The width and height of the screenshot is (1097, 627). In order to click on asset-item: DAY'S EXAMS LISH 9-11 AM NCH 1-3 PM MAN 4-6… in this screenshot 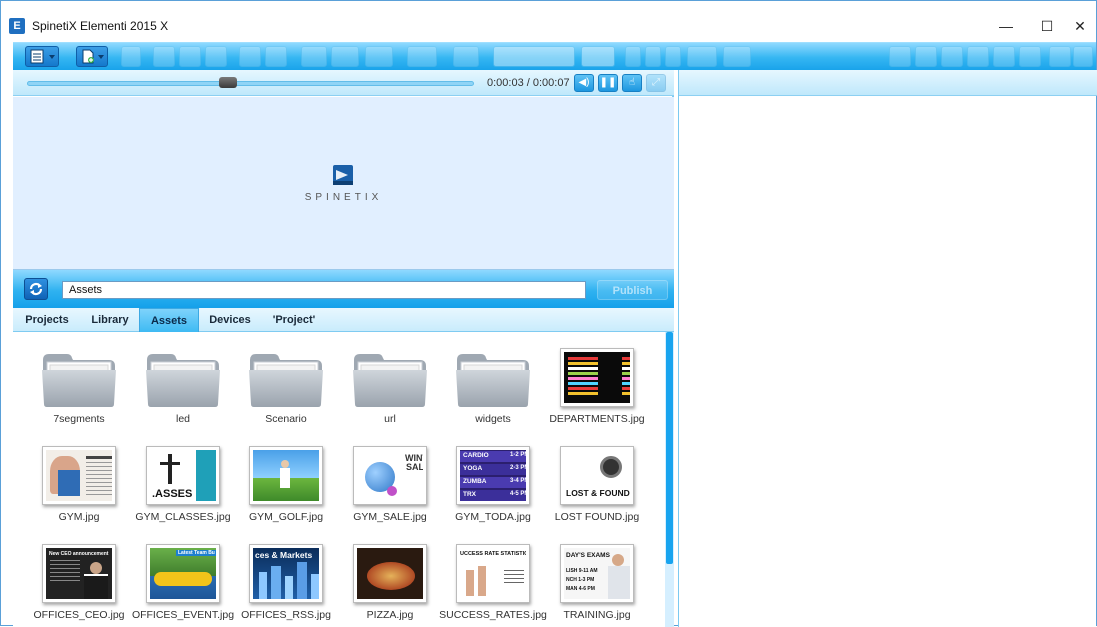, I will do `click(597, 583)`.